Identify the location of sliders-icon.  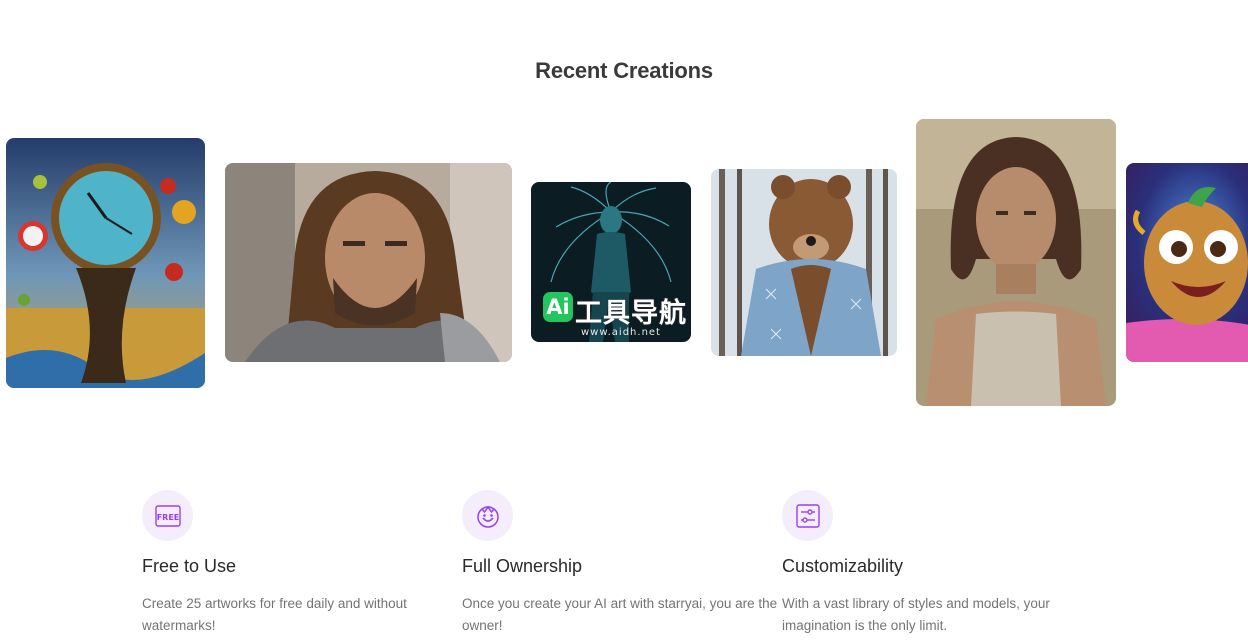
(807, 515).